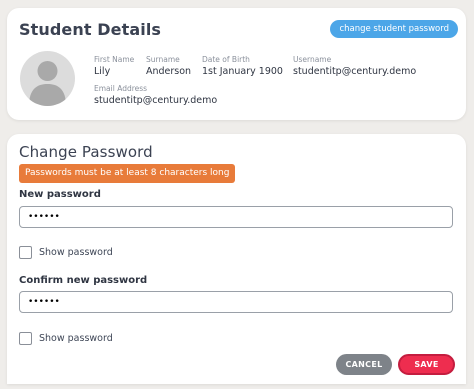  What do you see at coordinates (426, 364) in the screenshot?
I see `save-button: SAVE` at bounding box center [426, 364].